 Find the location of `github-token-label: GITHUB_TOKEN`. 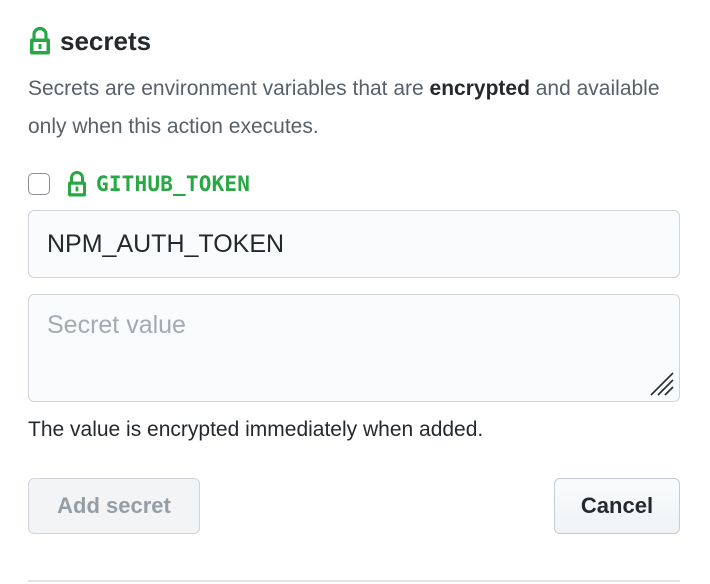

github-token-label: GITHUB_TOKEN is located at coordinates (173, 184).